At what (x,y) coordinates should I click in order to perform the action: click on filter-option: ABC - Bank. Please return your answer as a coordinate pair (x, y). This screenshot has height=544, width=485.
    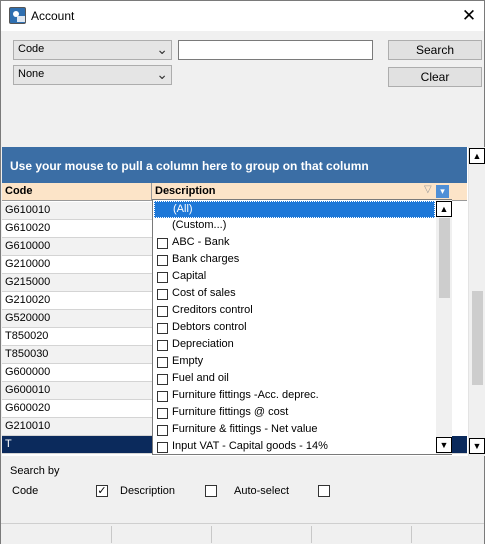
    Looking at the image, I should click on (294, 243).